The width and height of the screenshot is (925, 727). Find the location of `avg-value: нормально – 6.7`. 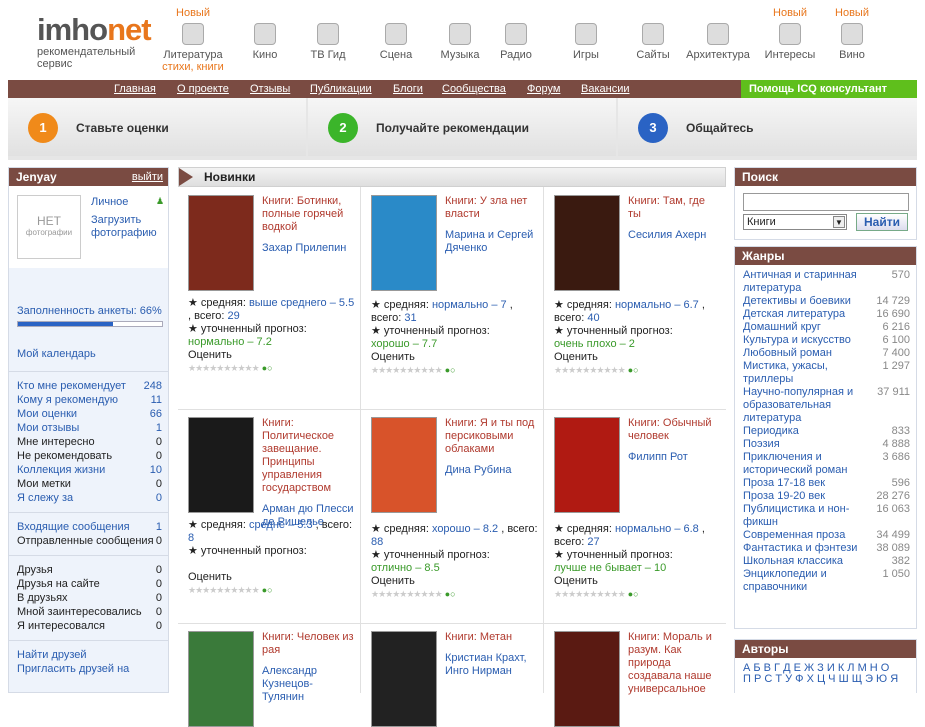

avg-value: нормально – 6.7 is located at coordinates (657, 305).